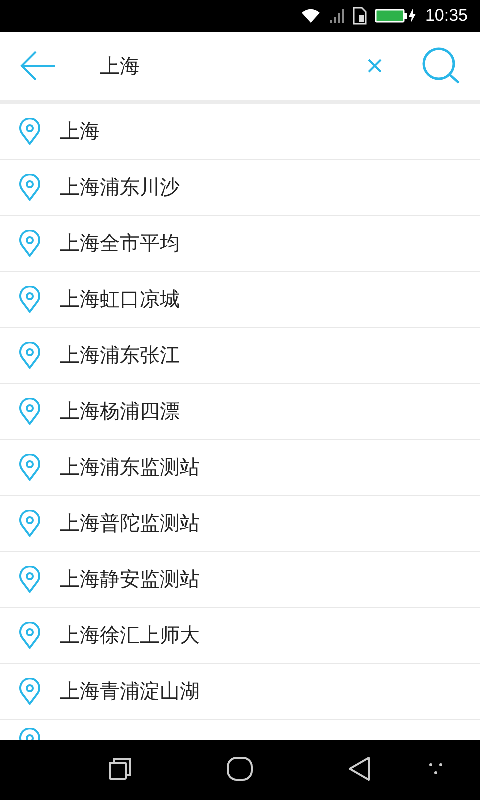  What do you see at coordinates (240, 524) in the screenshot?
I see `place-result-item: 上海普陀监测站` at bounding box center [240, 524].